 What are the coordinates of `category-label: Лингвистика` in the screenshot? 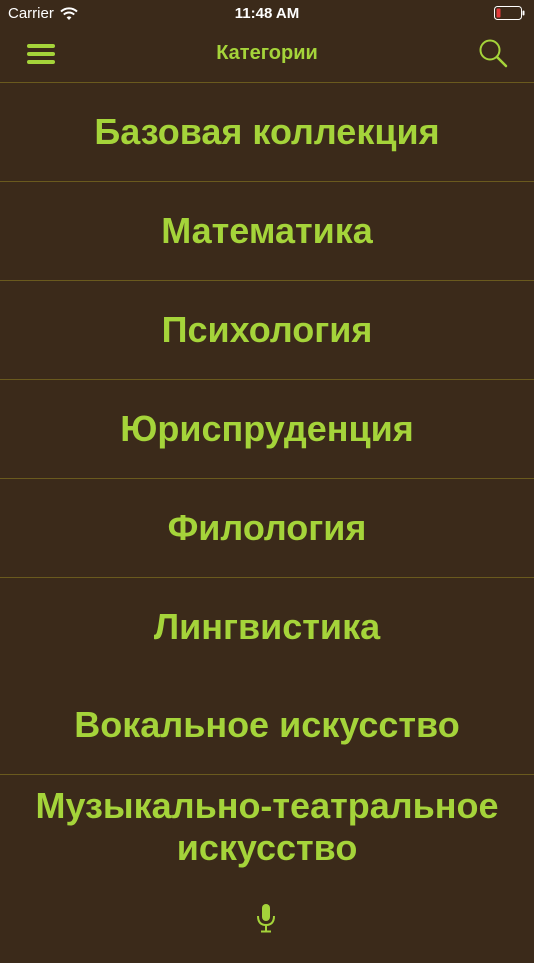 It's located at (267, 626).